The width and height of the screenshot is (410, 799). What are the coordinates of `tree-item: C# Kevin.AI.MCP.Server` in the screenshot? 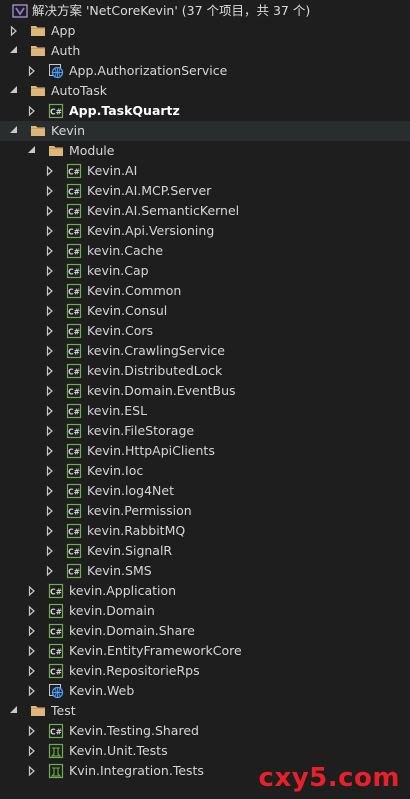 It's located at (205, 191).